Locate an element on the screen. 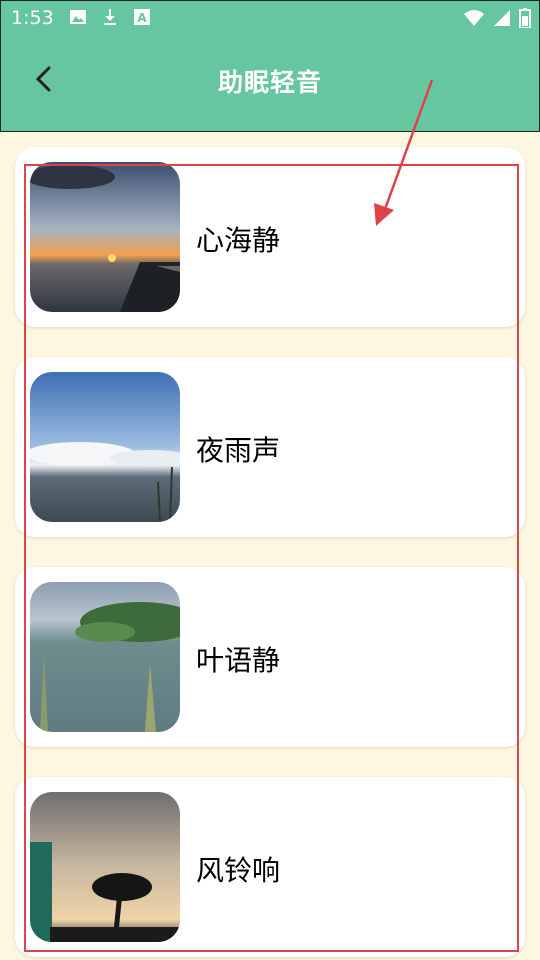  status-time: 1:53 is located at coordinates (32, 18).